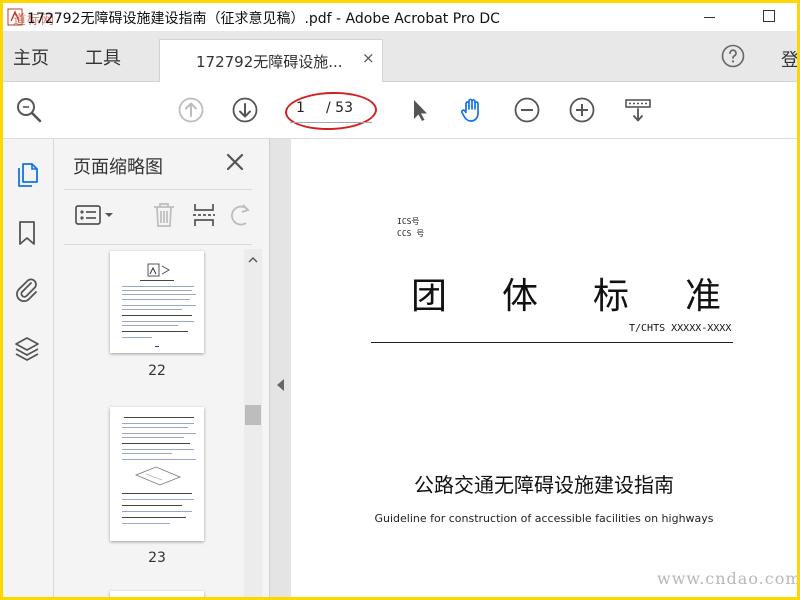 Image resolution: width=800 pixels, height=600 pixels. What do you see at coordinates (27, 233) in the screenshot?
I see `bookmarks-icon` at bounding box center [27, 233].